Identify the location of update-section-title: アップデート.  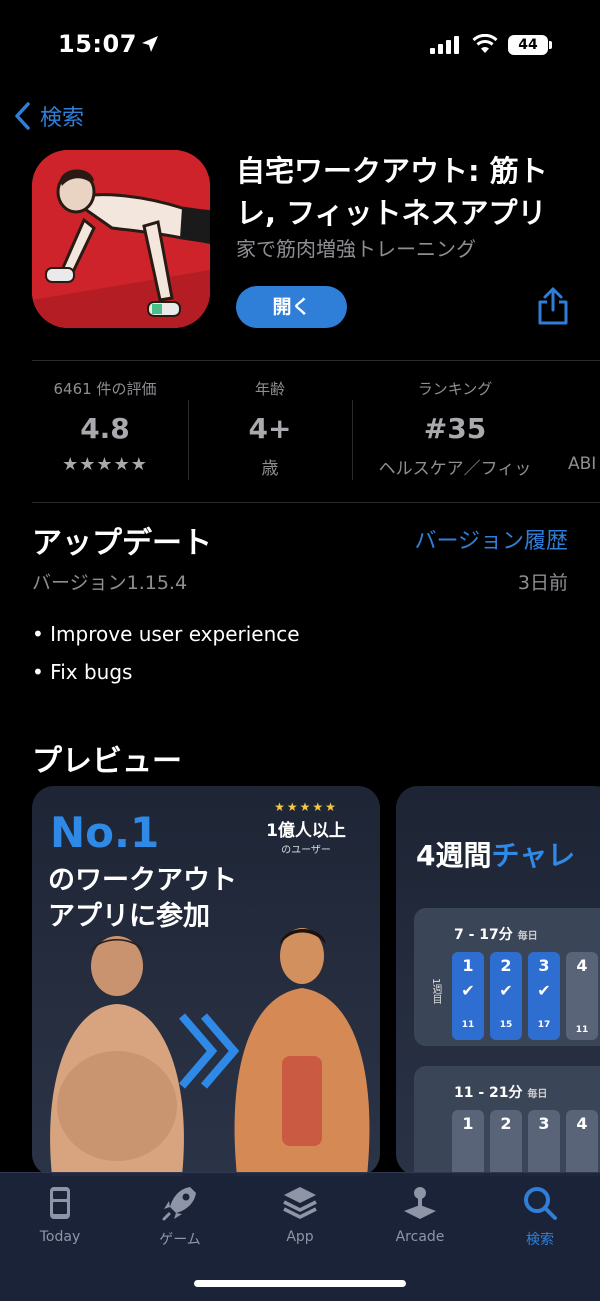
(122, 543).